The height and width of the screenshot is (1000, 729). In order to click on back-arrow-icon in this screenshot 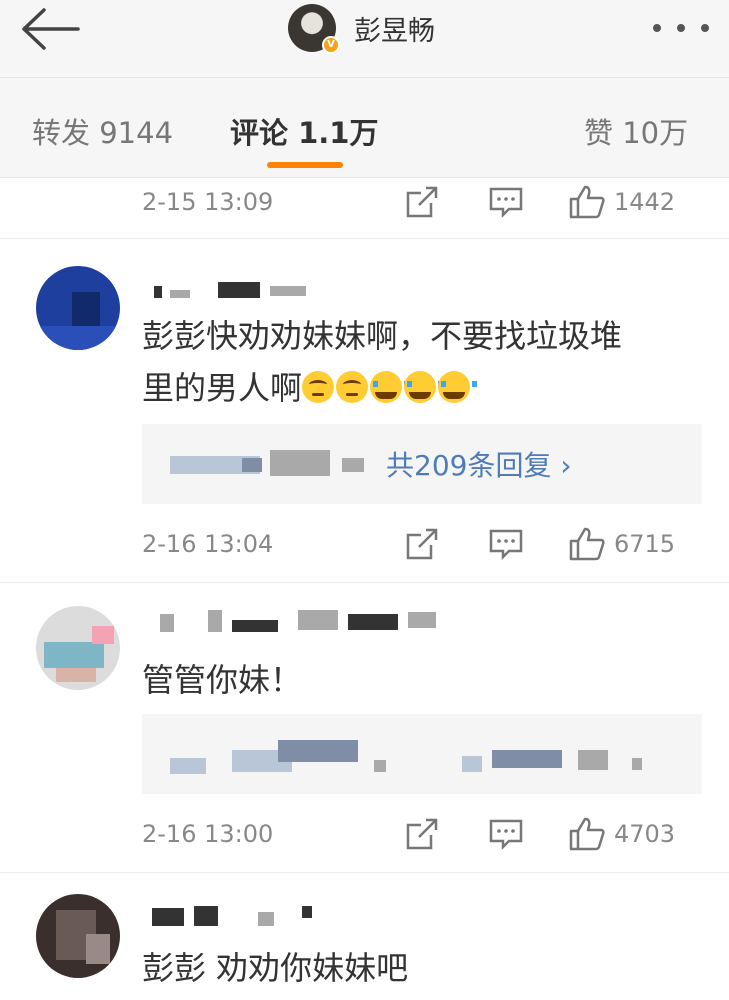, I will do `click(51, 29)`.